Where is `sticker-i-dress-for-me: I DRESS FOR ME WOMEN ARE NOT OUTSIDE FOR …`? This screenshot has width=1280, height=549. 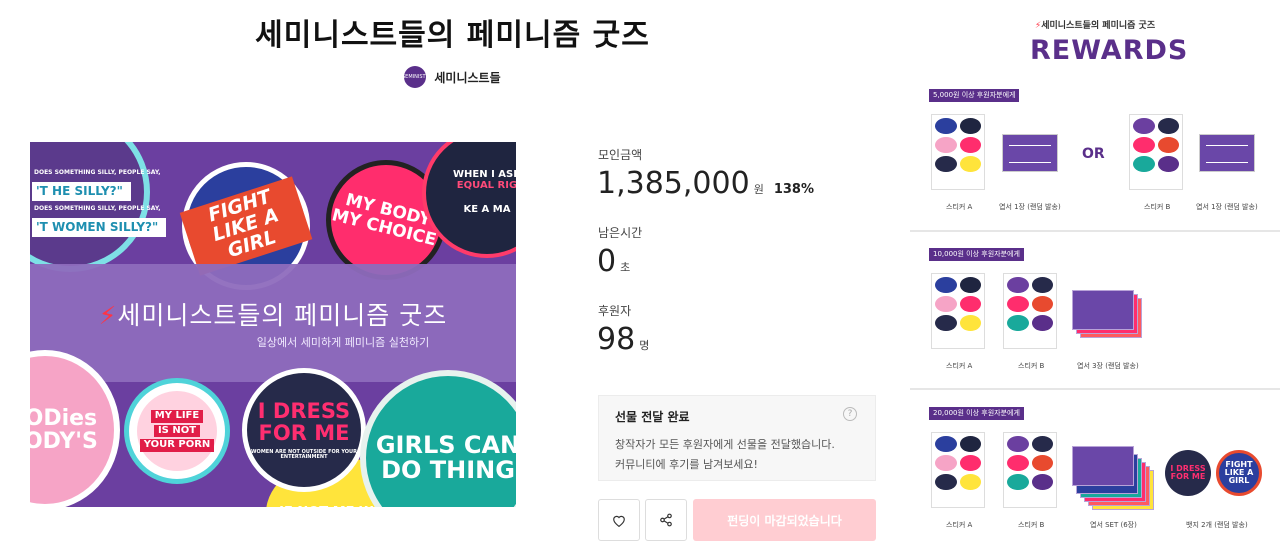
sticker-i-dress-for-me: I DRESS FOR ME WOMEN ARE NOT OUTSIDE FOR … is located at coordinates (304, 430).